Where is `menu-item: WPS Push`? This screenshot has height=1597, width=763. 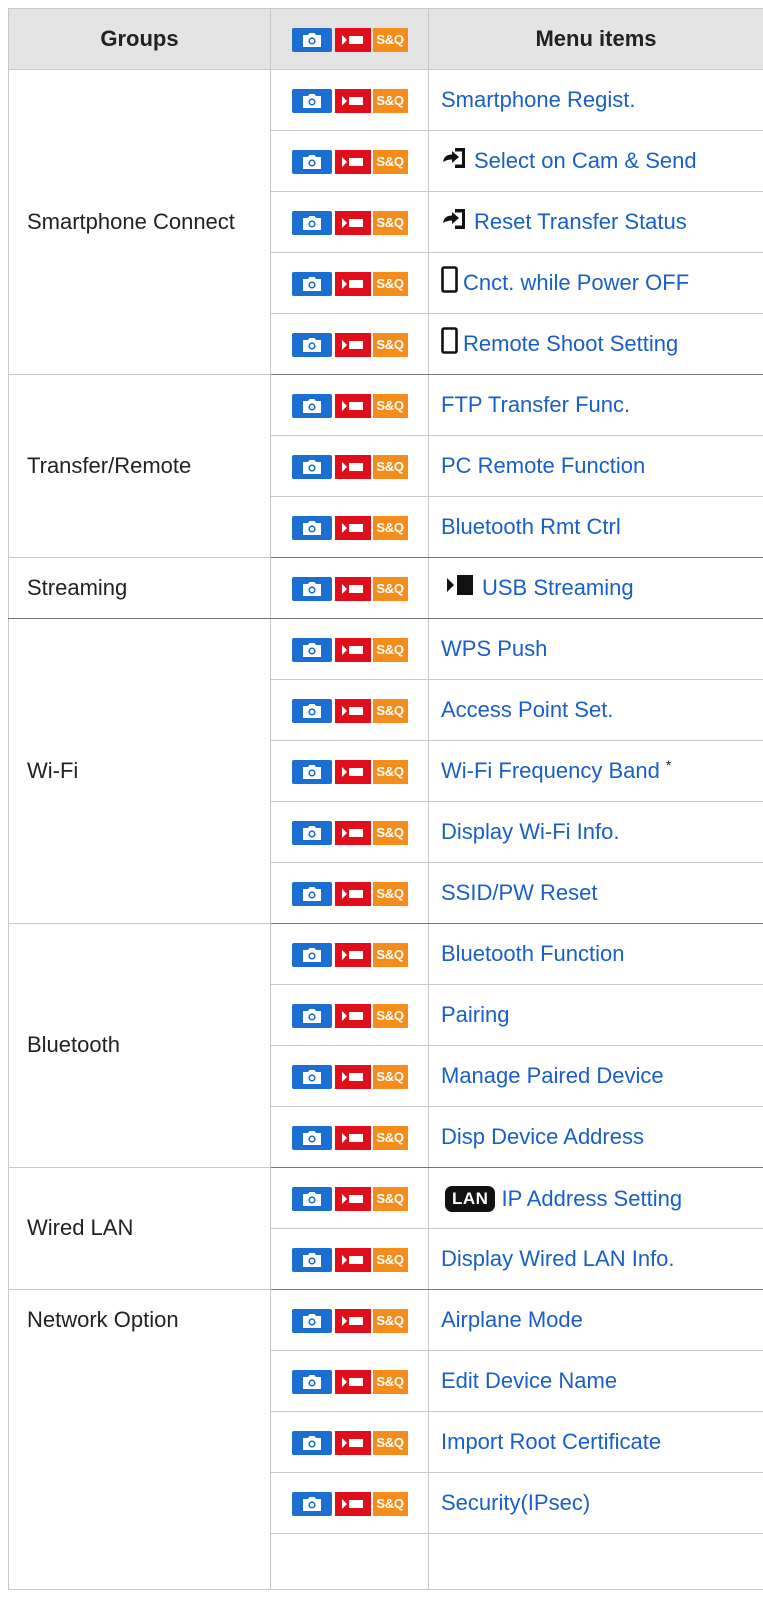 menu-item: WPS Push is located at coordinates (595, 649).